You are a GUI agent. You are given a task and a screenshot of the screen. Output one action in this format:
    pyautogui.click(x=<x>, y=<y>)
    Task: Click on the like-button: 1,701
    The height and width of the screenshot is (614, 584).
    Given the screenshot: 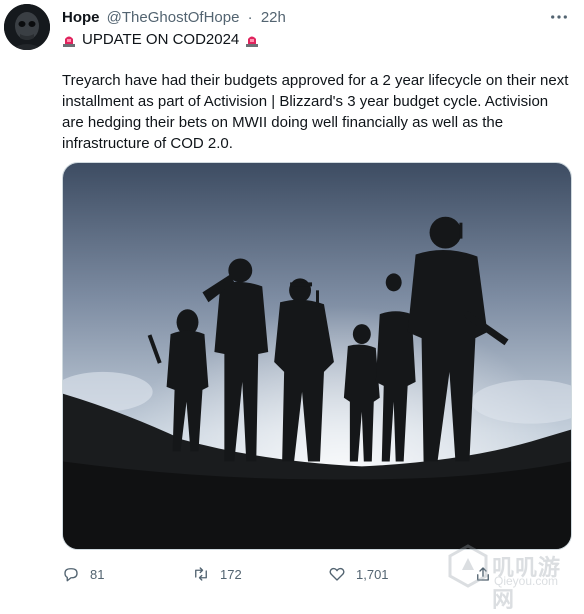 What is the action you would take?
    pyautogui.click(x=358, y=574)
    